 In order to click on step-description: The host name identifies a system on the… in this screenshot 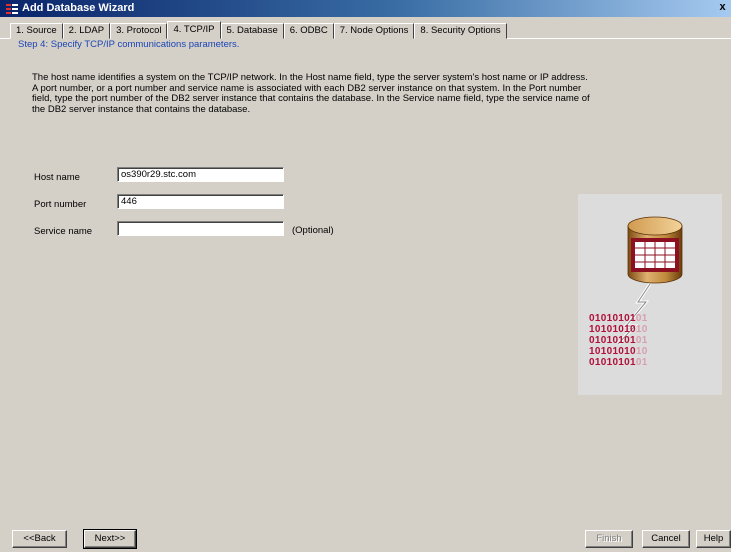, I will do `click(311, 93)`.